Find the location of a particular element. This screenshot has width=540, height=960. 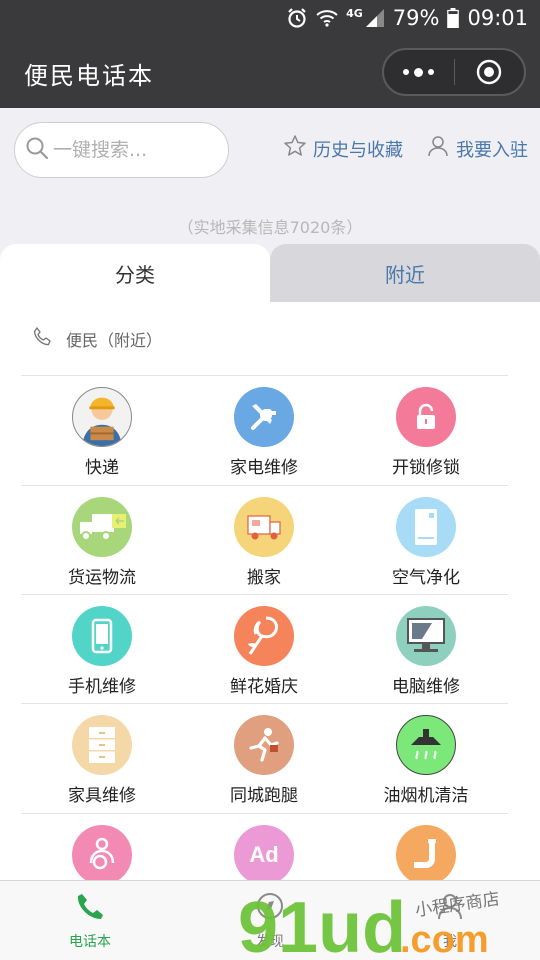

history-favorites-link: 历史与收藏 is located at coordinates (343, 148).